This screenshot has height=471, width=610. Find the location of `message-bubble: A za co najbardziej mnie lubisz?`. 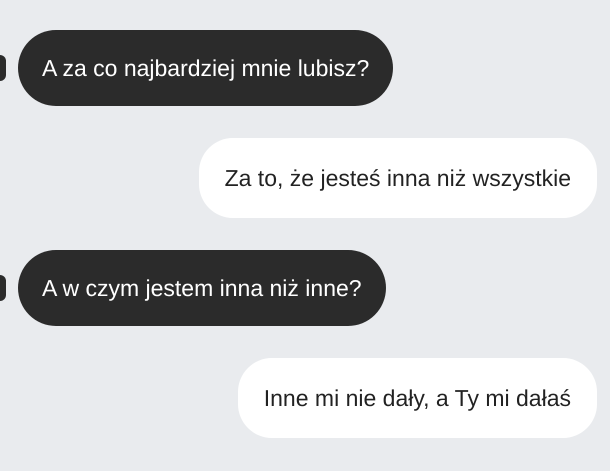

message-bubble: A za co najbardziej mnie lubisz? is located at coordinates (206, 68).